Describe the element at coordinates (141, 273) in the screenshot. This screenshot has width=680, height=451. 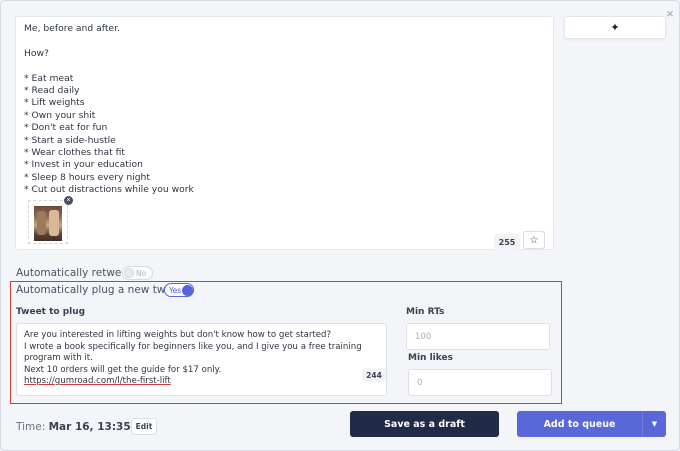
I see `auto-retweet-toggle-text: No` at that location.